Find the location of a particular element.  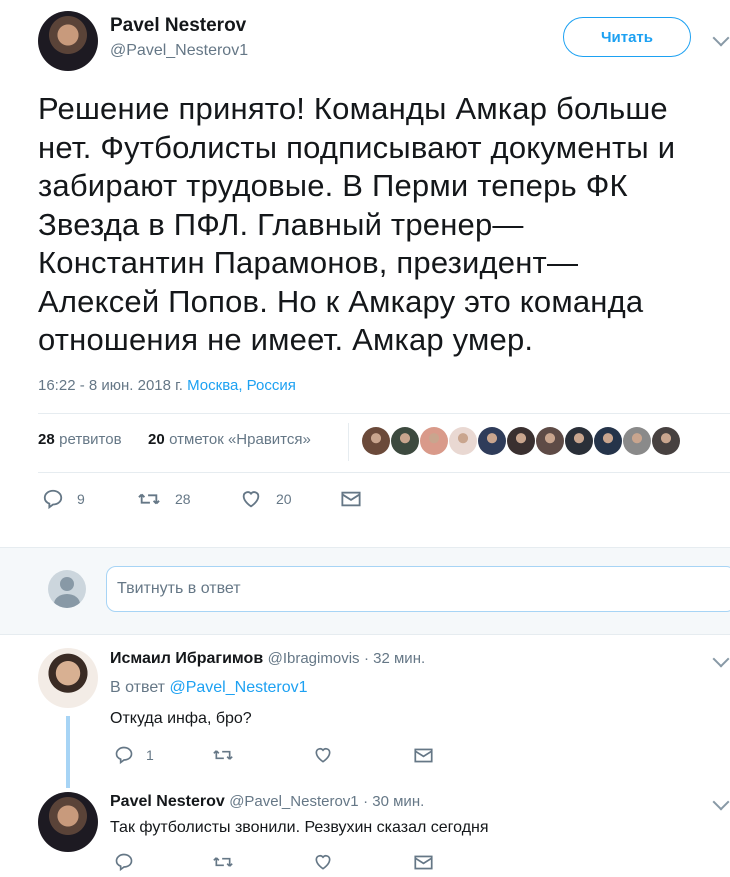

reply-time: · 32 мин. is located at coordinates (394, 658).